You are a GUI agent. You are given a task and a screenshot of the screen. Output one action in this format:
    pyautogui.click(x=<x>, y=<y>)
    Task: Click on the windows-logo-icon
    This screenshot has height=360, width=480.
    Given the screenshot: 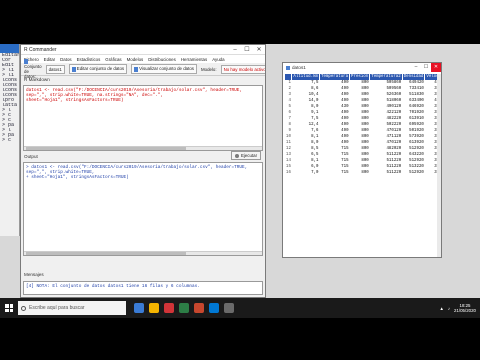 What is the action you would take?
    pyautogui.click(x=9, y=308)
    